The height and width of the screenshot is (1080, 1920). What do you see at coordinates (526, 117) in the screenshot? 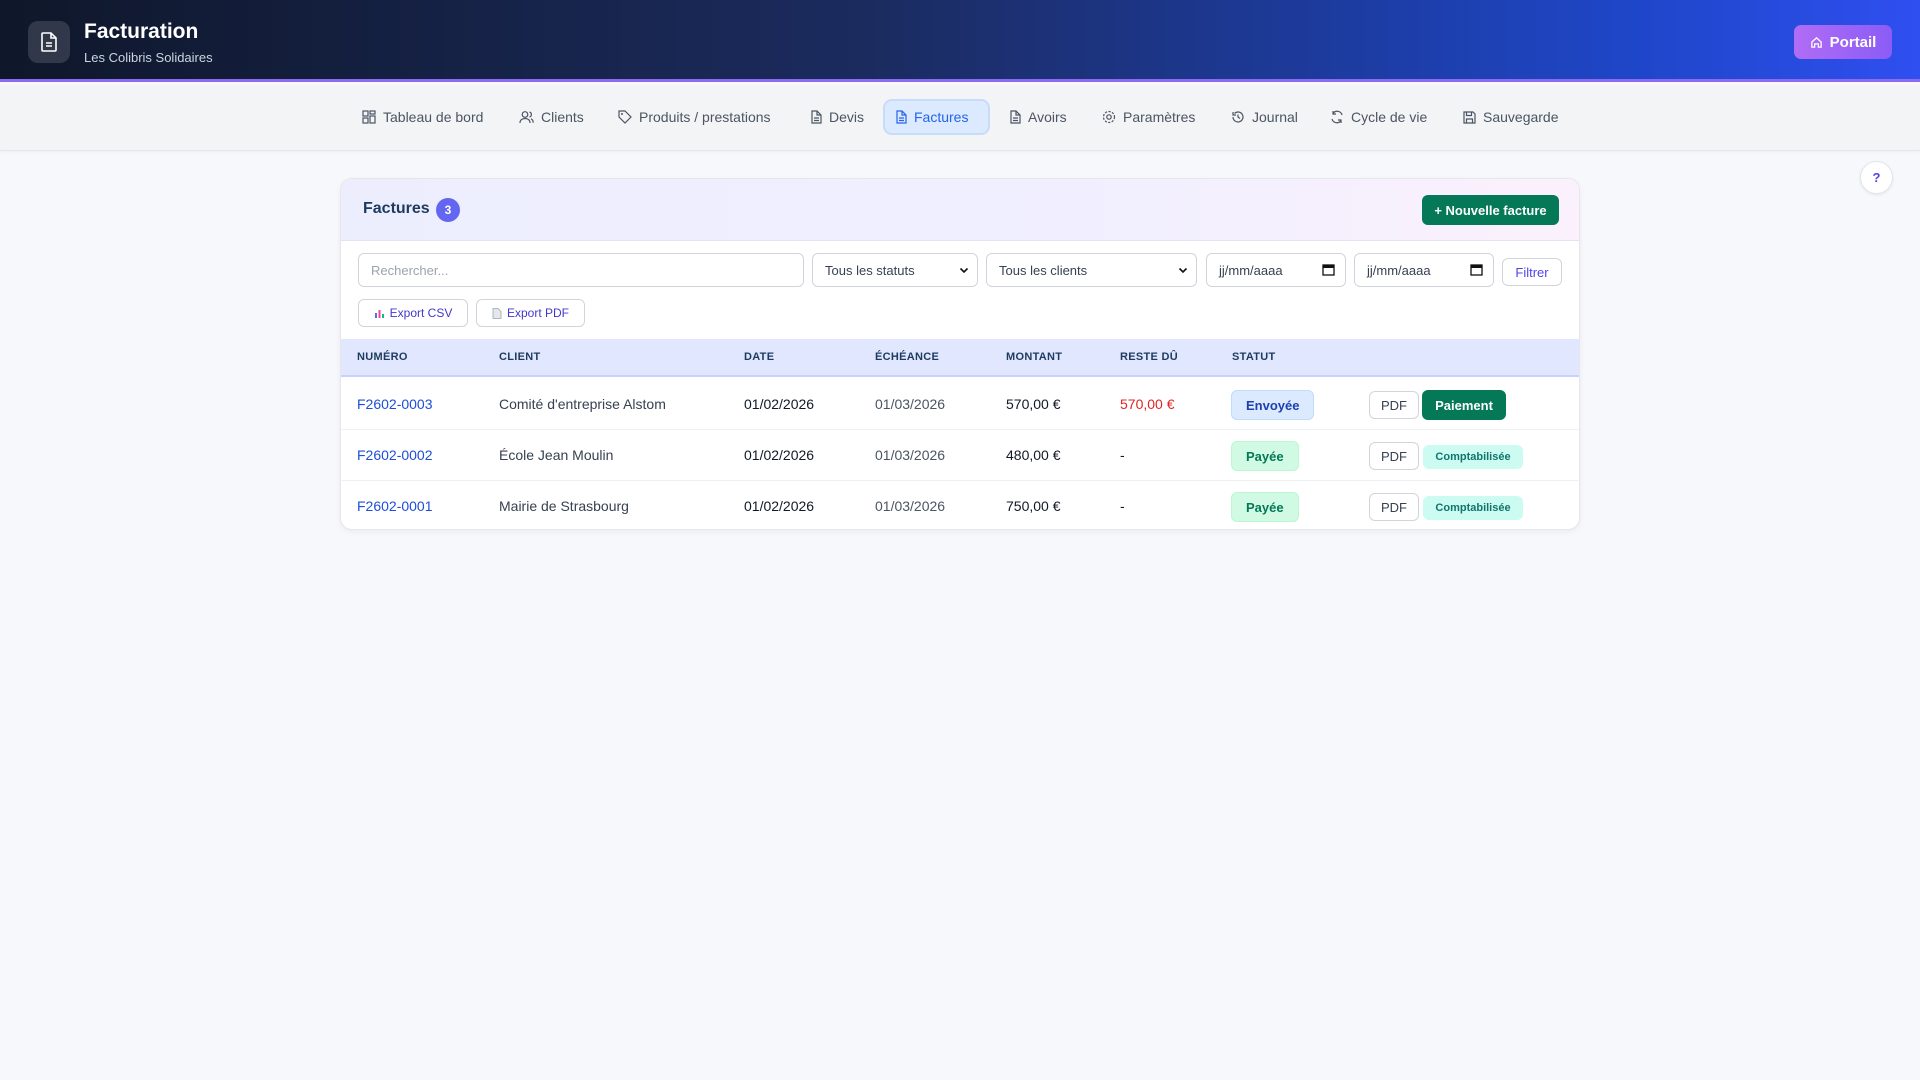
I see `users-icon` at bounding box center [526, 117].